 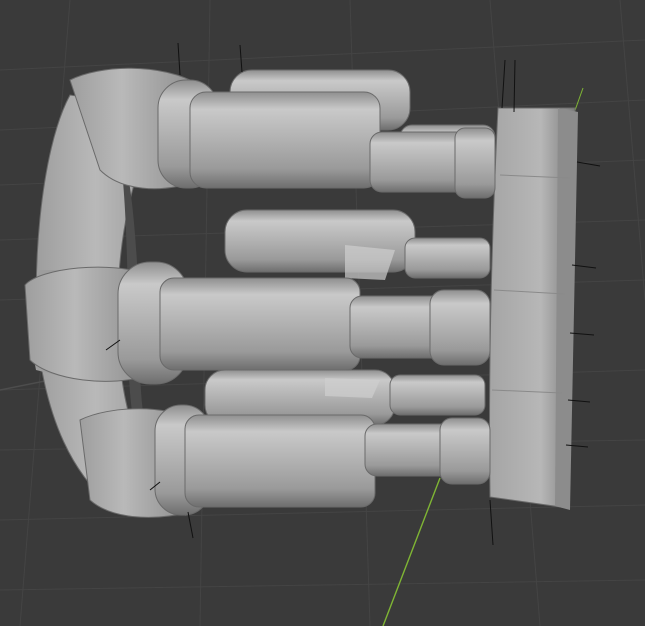 What do you see at coordinates (411, 551) in the screenshot?
I see `y-axis-line` at bounding box center [411, 551].